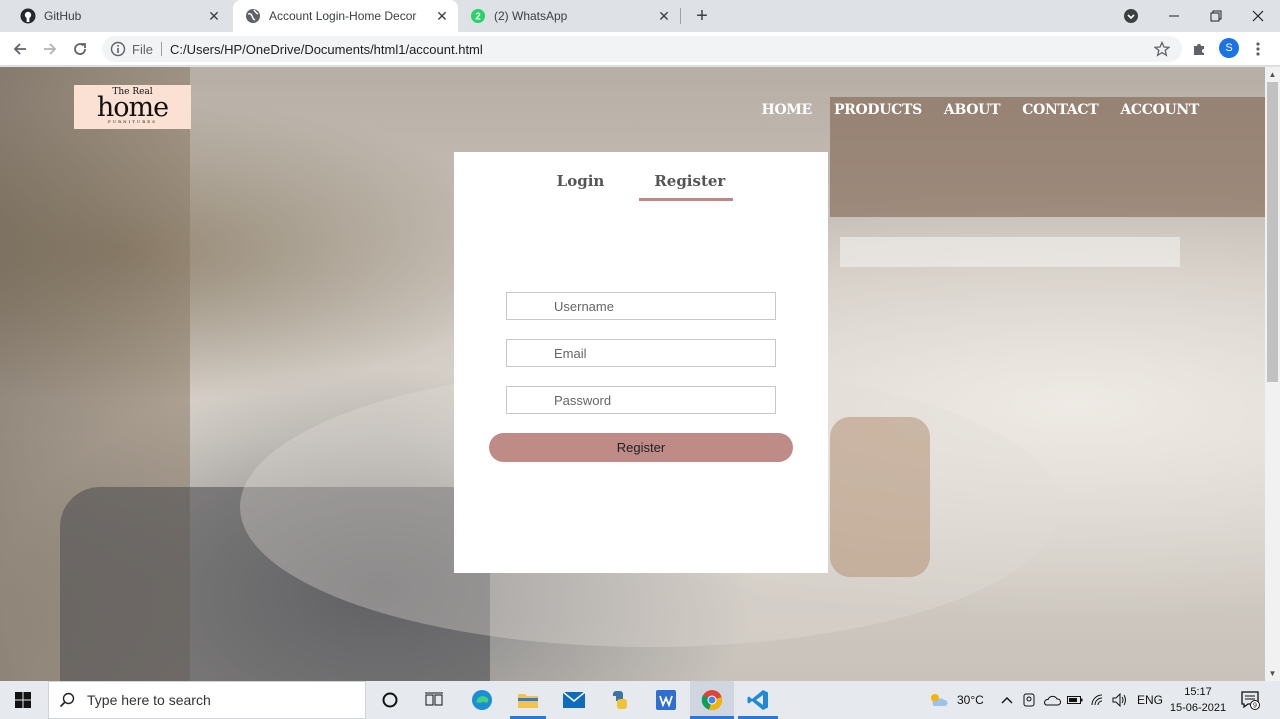 The height and width of the screenshot is (719, 1280). What do you see at coordinates (680, 16) in the screenshot?
I see `tab-separator` at bounding box center [680, 16].